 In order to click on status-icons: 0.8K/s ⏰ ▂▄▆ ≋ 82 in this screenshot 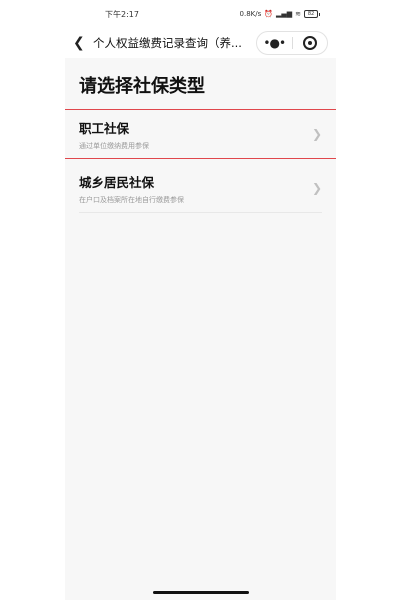, I will do `click(279, 14)`.